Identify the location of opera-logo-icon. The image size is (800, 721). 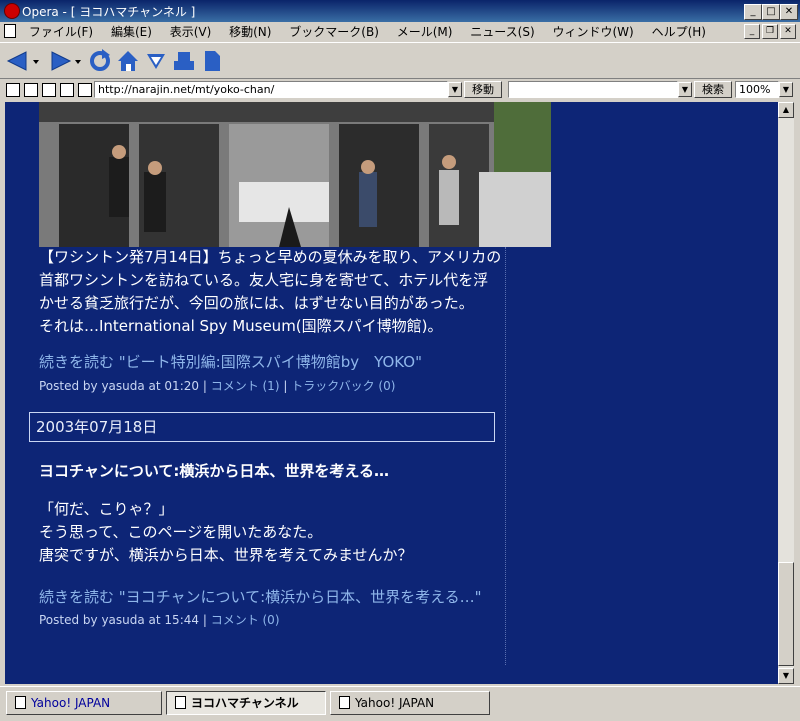
(12, 11).